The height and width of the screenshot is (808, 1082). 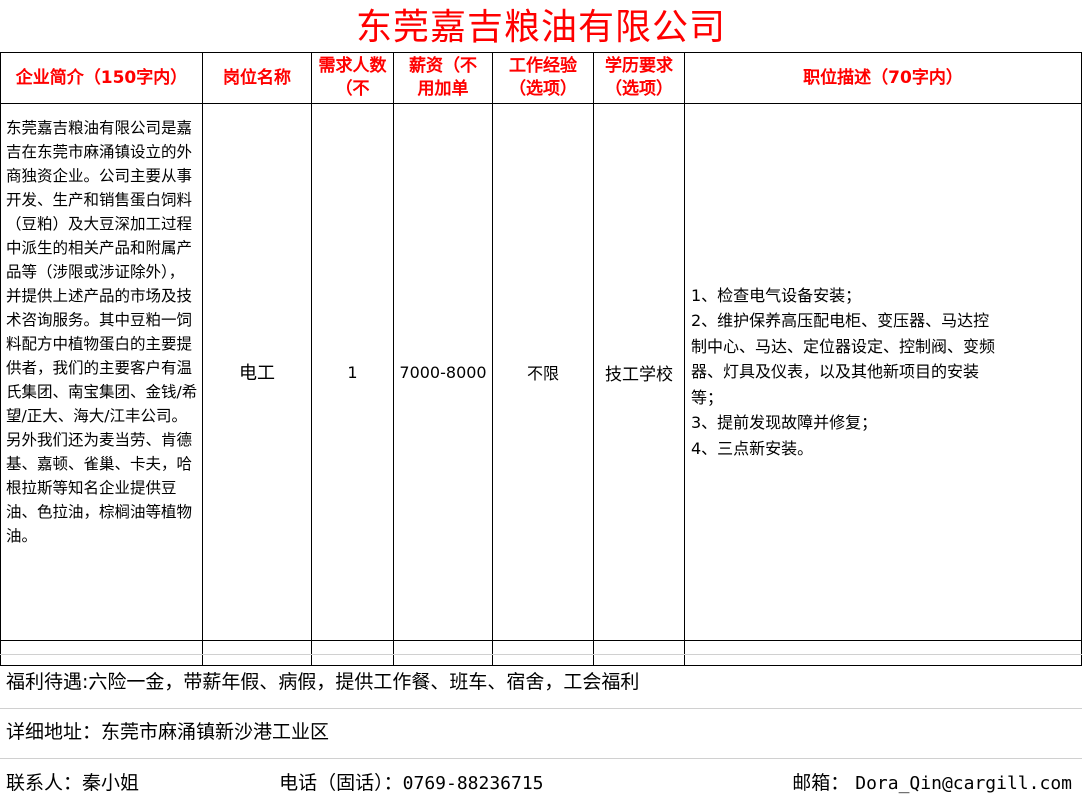 What do you see at coordinates (639, 78) in the screenshot?
I see `header-education: 学历要求（选项）` at bounding box center [639, 78].